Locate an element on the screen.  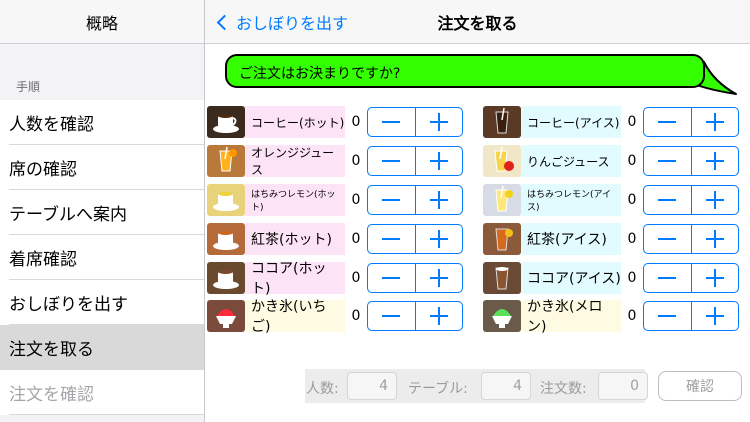
iced-cocoa-icon is located at coordinates (502, 278).